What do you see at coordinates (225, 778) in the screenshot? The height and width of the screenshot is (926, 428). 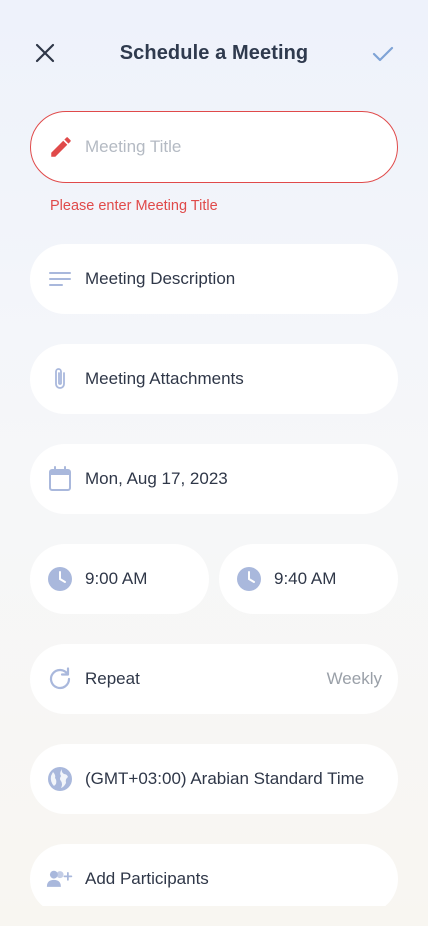 I see `timezone-label: (GMT+03:00) Arabian Standard Time` at bounding box center [225, 778].